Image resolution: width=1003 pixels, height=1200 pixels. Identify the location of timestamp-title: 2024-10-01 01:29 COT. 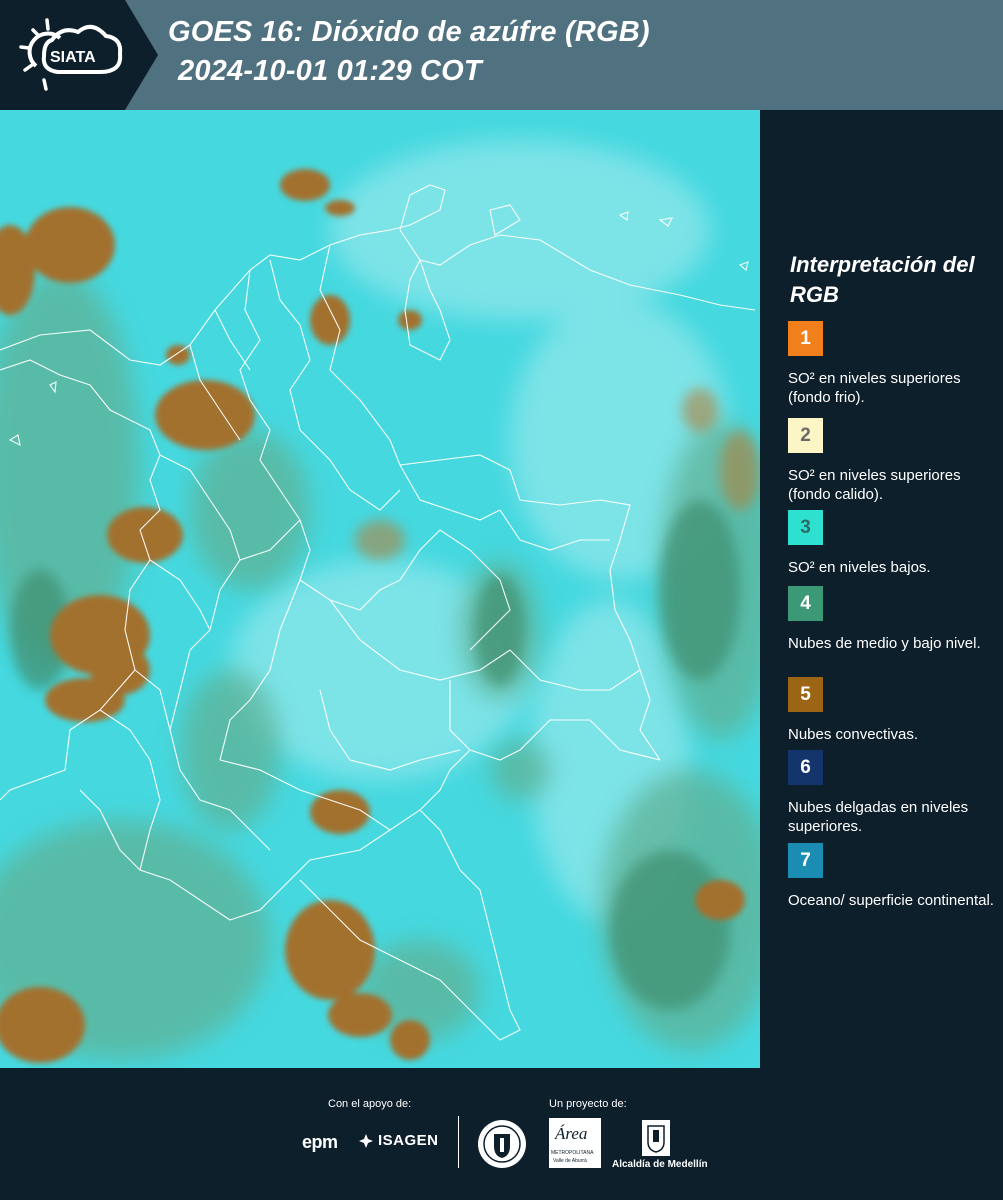
(330, 71).